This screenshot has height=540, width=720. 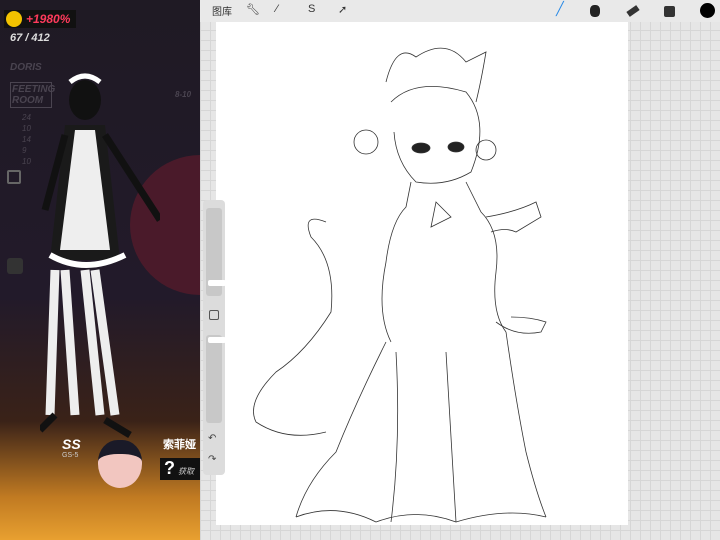 I want to click on toolbar: 图库 🔧︎ ⁄ S ➚ ╱, so click(x=460, y=11).